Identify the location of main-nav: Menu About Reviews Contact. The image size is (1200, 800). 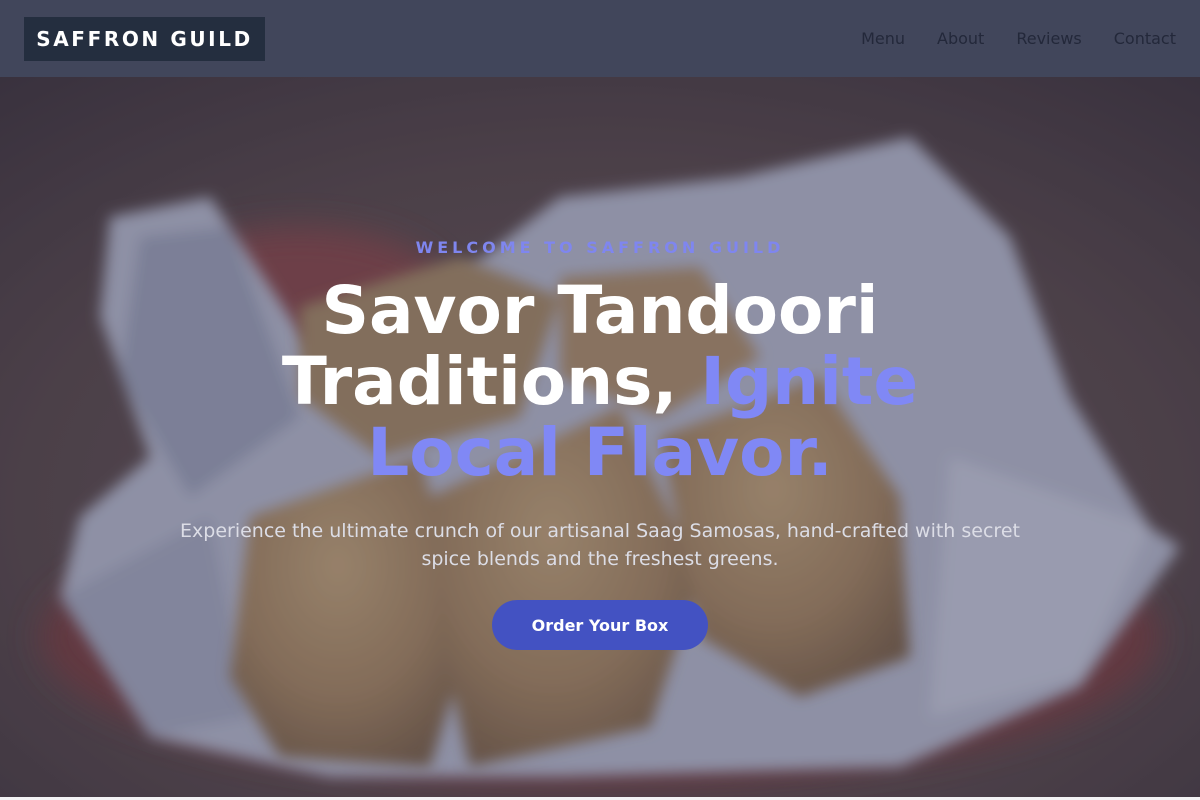
(1018, 38).